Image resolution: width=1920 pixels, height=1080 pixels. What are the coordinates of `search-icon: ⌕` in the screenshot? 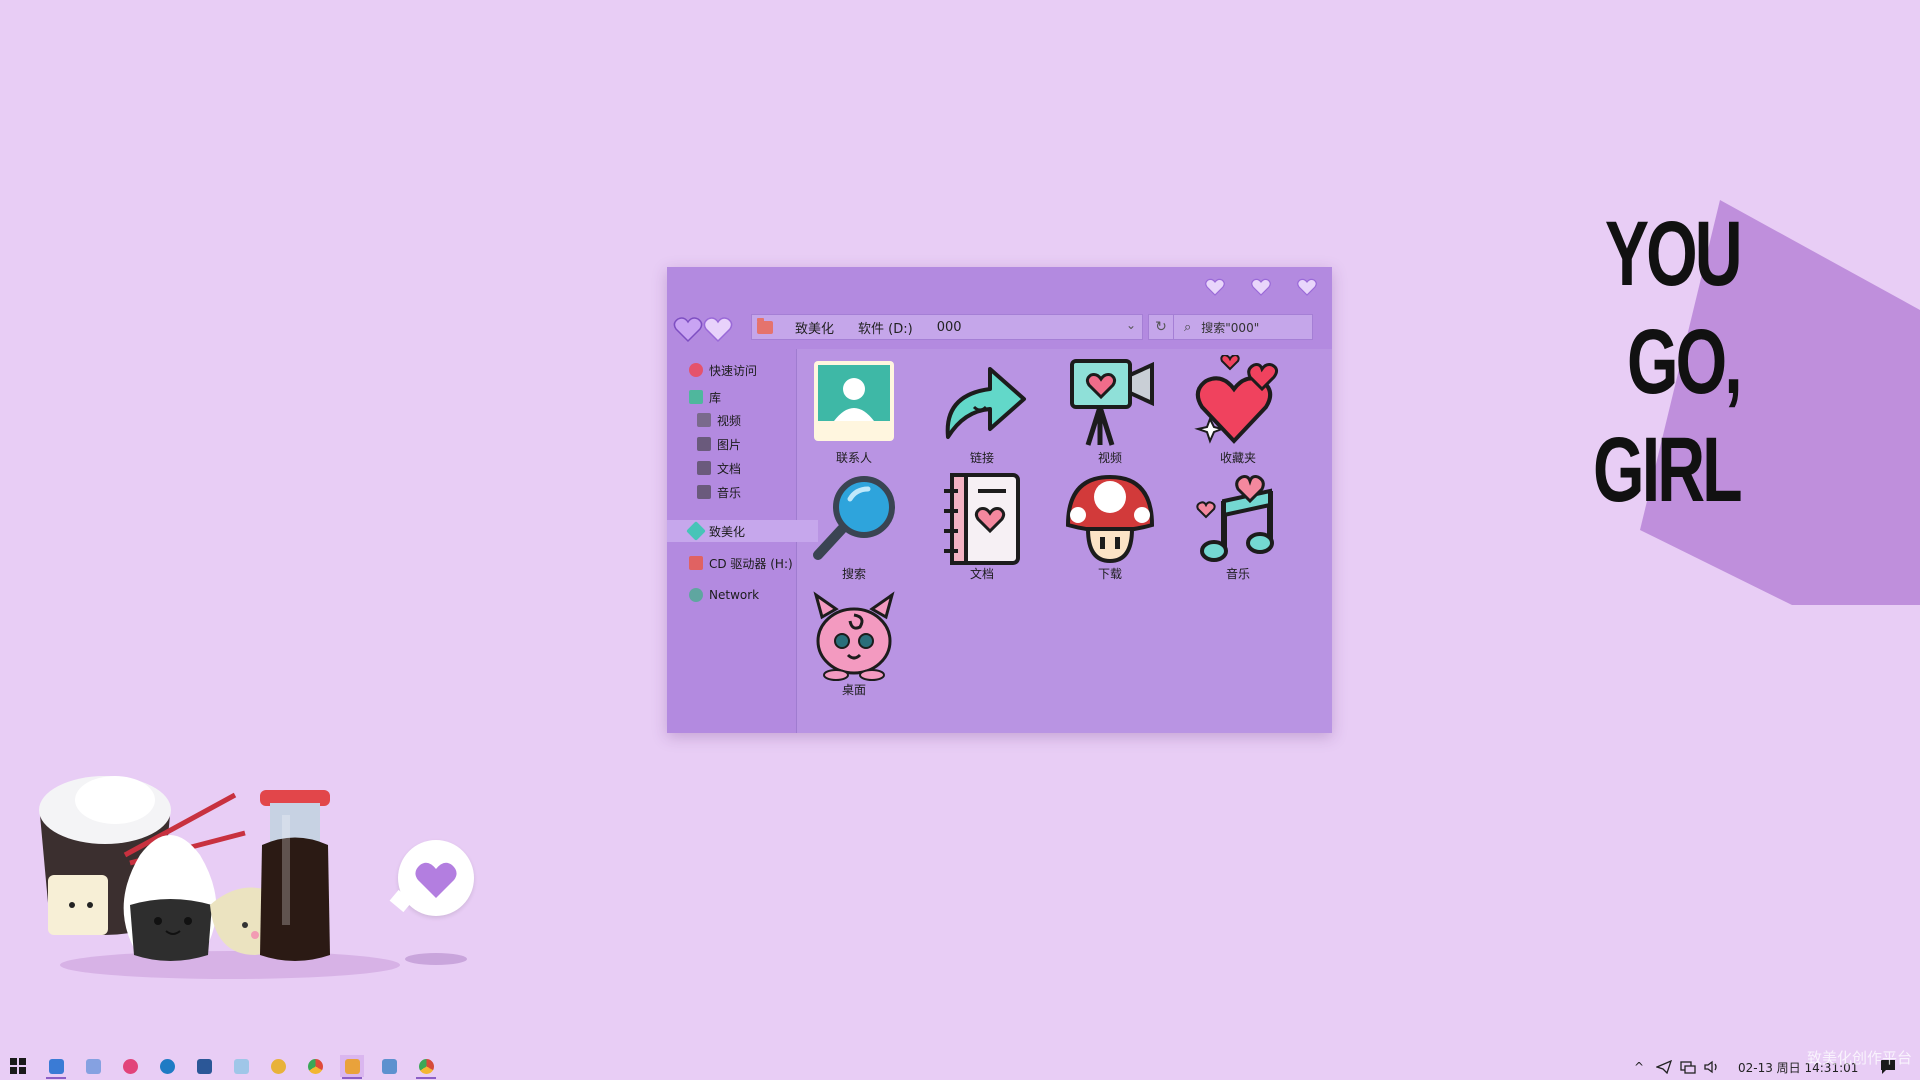 It's located at (1188, 327).